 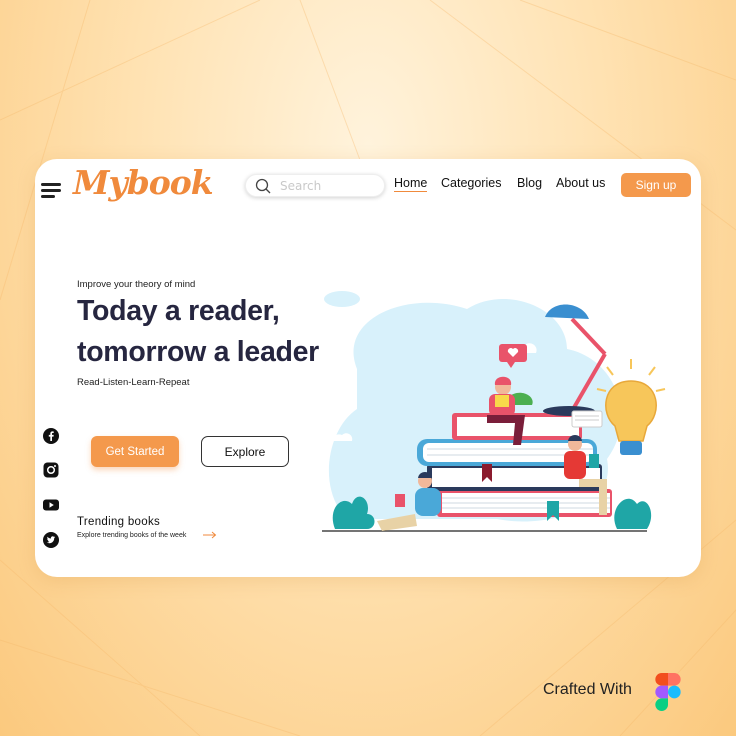 What do you see at coordinates (51, 191) in the screenshot?
I see `hamburger-menu-icon` at bounding box center [51, 191].